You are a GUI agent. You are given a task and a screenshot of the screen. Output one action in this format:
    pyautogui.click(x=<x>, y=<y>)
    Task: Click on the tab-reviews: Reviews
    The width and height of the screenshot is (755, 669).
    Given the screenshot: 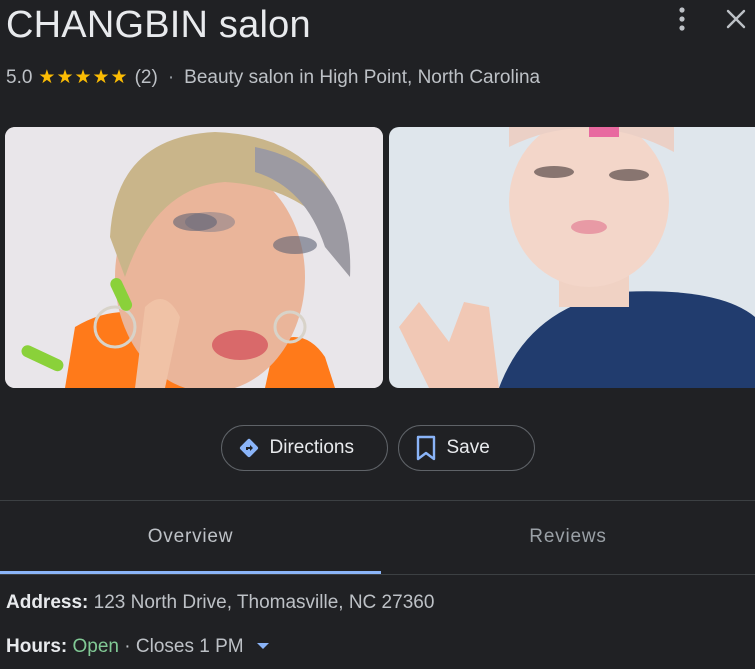 What is the action you would take?
    pyautogui.click(x=568, y=537)
    